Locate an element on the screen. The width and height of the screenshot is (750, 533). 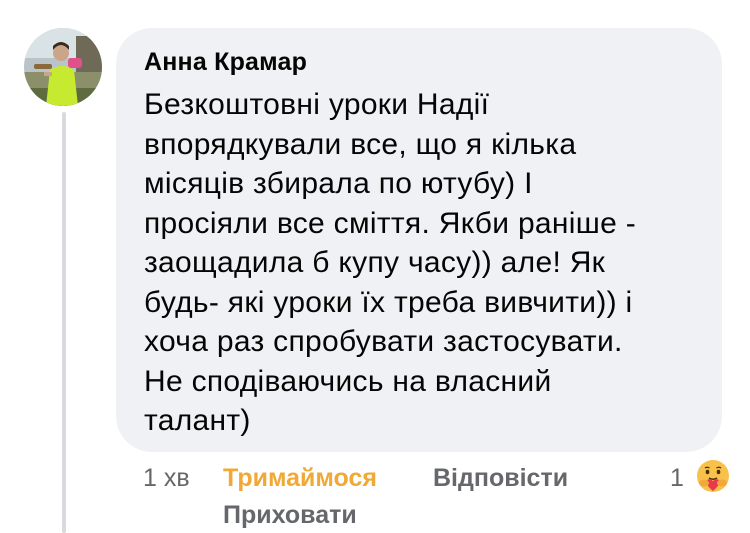
comment-line: місяців збирала по ютубу) І is located at coordinates (338, 183).